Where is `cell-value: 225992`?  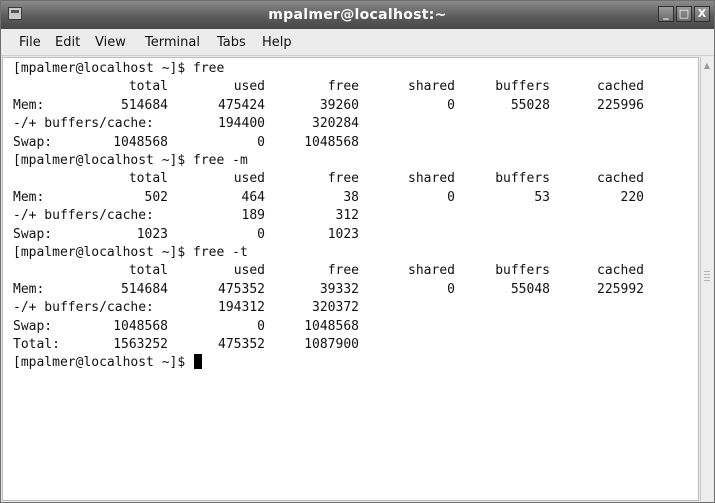 cell-value: 225992 is located at coordinates (620, 289).